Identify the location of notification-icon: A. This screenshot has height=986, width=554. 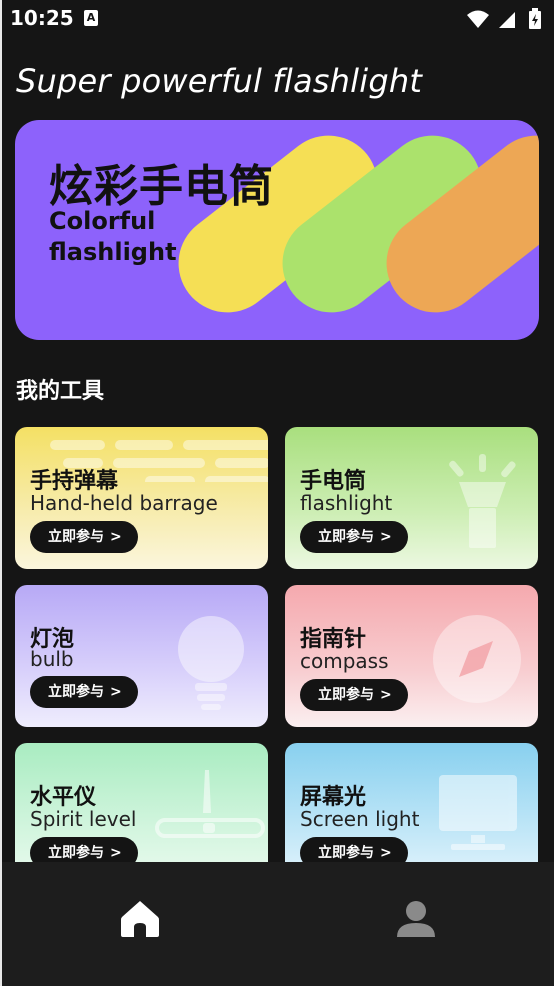
(91, 18).